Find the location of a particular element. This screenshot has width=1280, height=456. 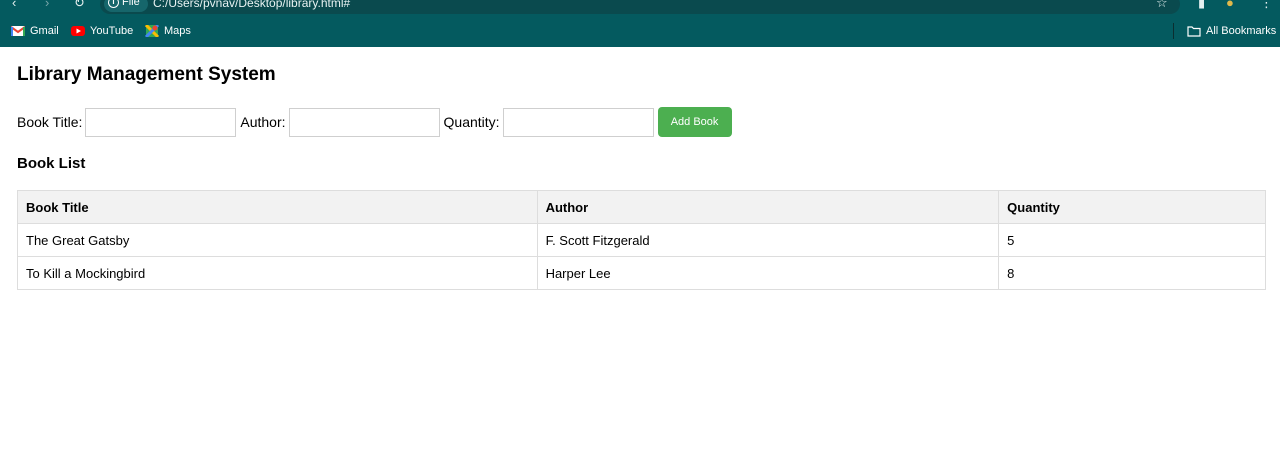

youtube-icon is located at coordinates (78, 31).